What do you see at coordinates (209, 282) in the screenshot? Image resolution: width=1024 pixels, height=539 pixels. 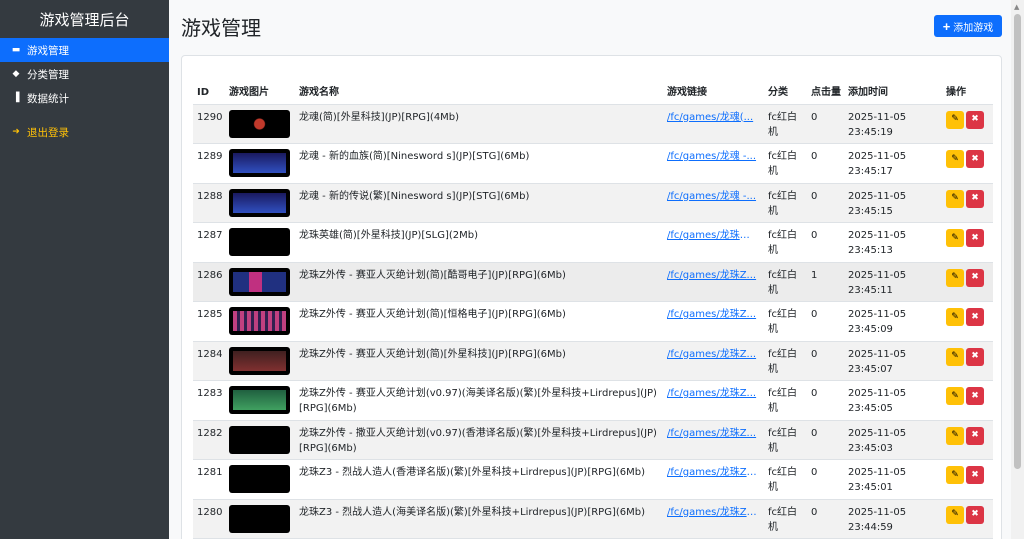 I see `cell-id: 1286` at bounding box center [209, 282].